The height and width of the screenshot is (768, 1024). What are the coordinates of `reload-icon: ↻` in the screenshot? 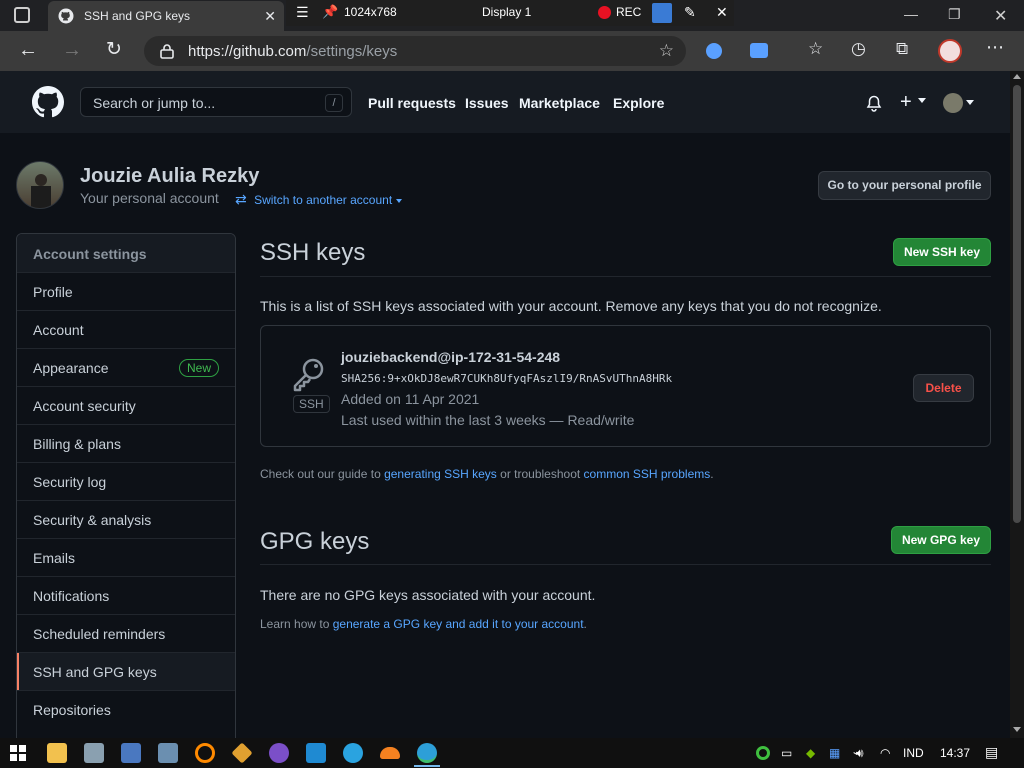 It's located at (114, 49).